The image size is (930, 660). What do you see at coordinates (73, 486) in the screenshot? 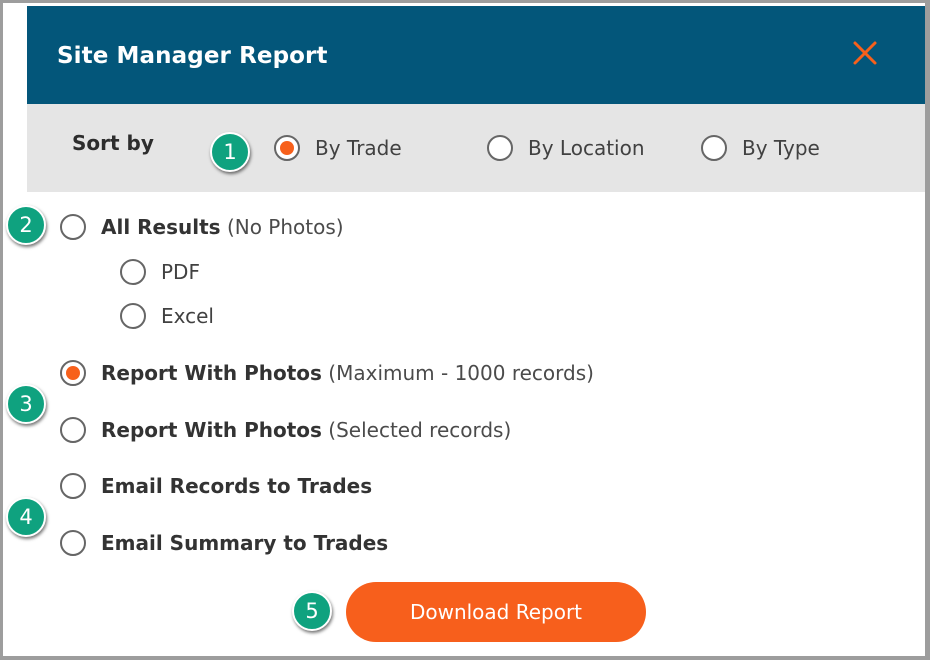
I see `email-records-radio` at bounding box center [73, 486].